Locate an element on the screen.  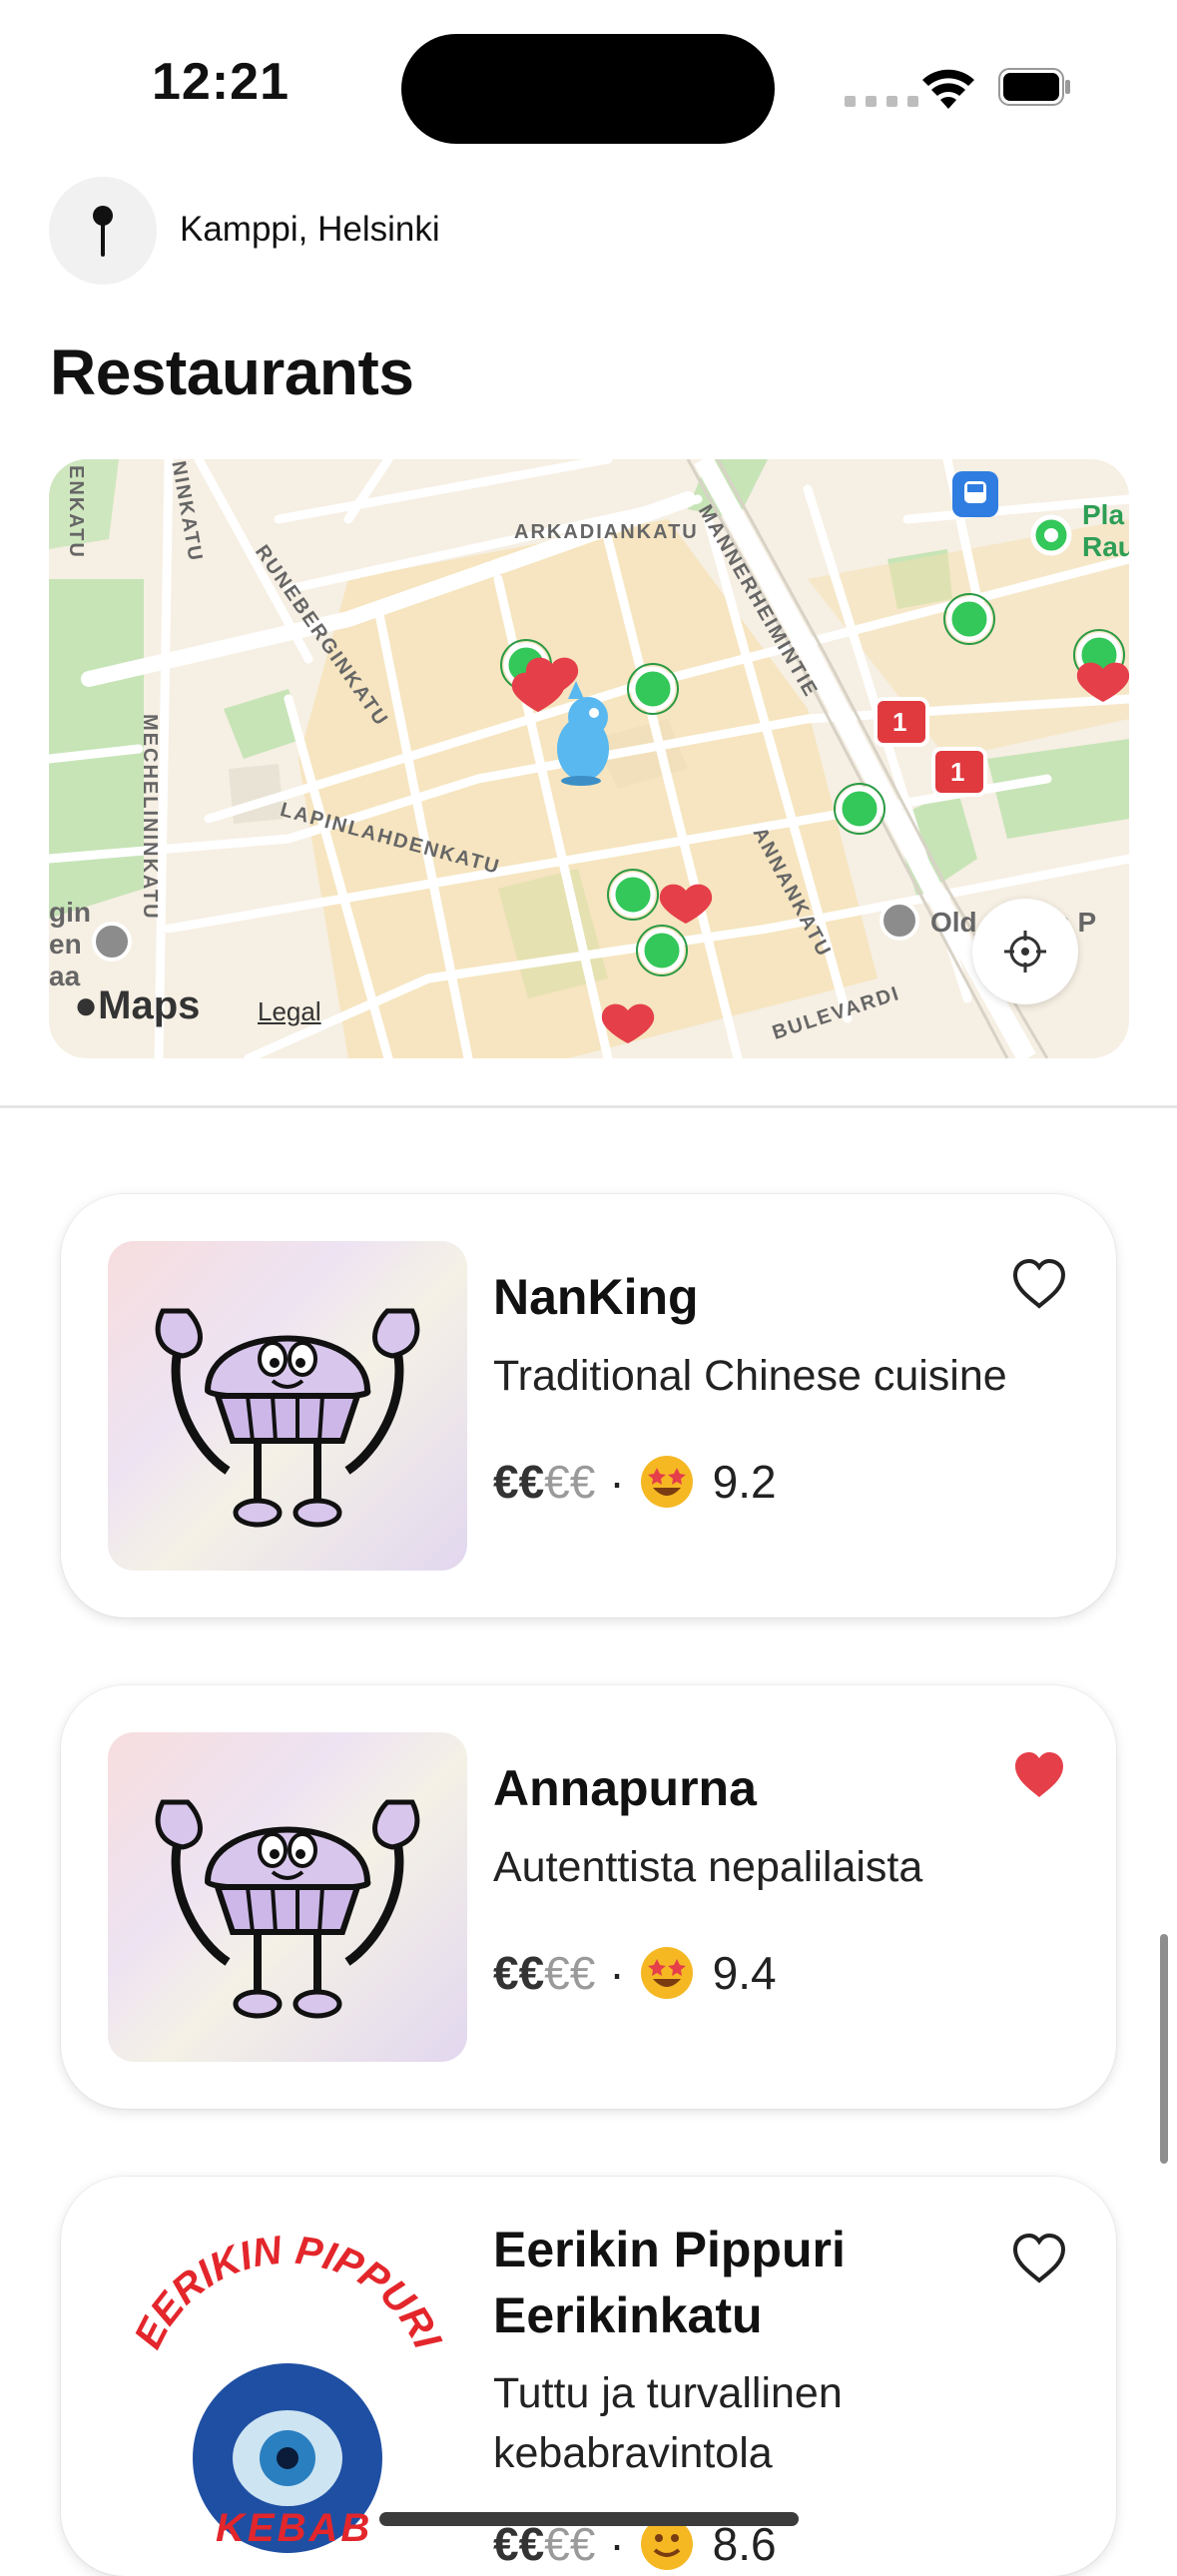
restaurant-thumbnail: EERIKIN PIPPURI KEBAB is located at coordinates (287, 2388).